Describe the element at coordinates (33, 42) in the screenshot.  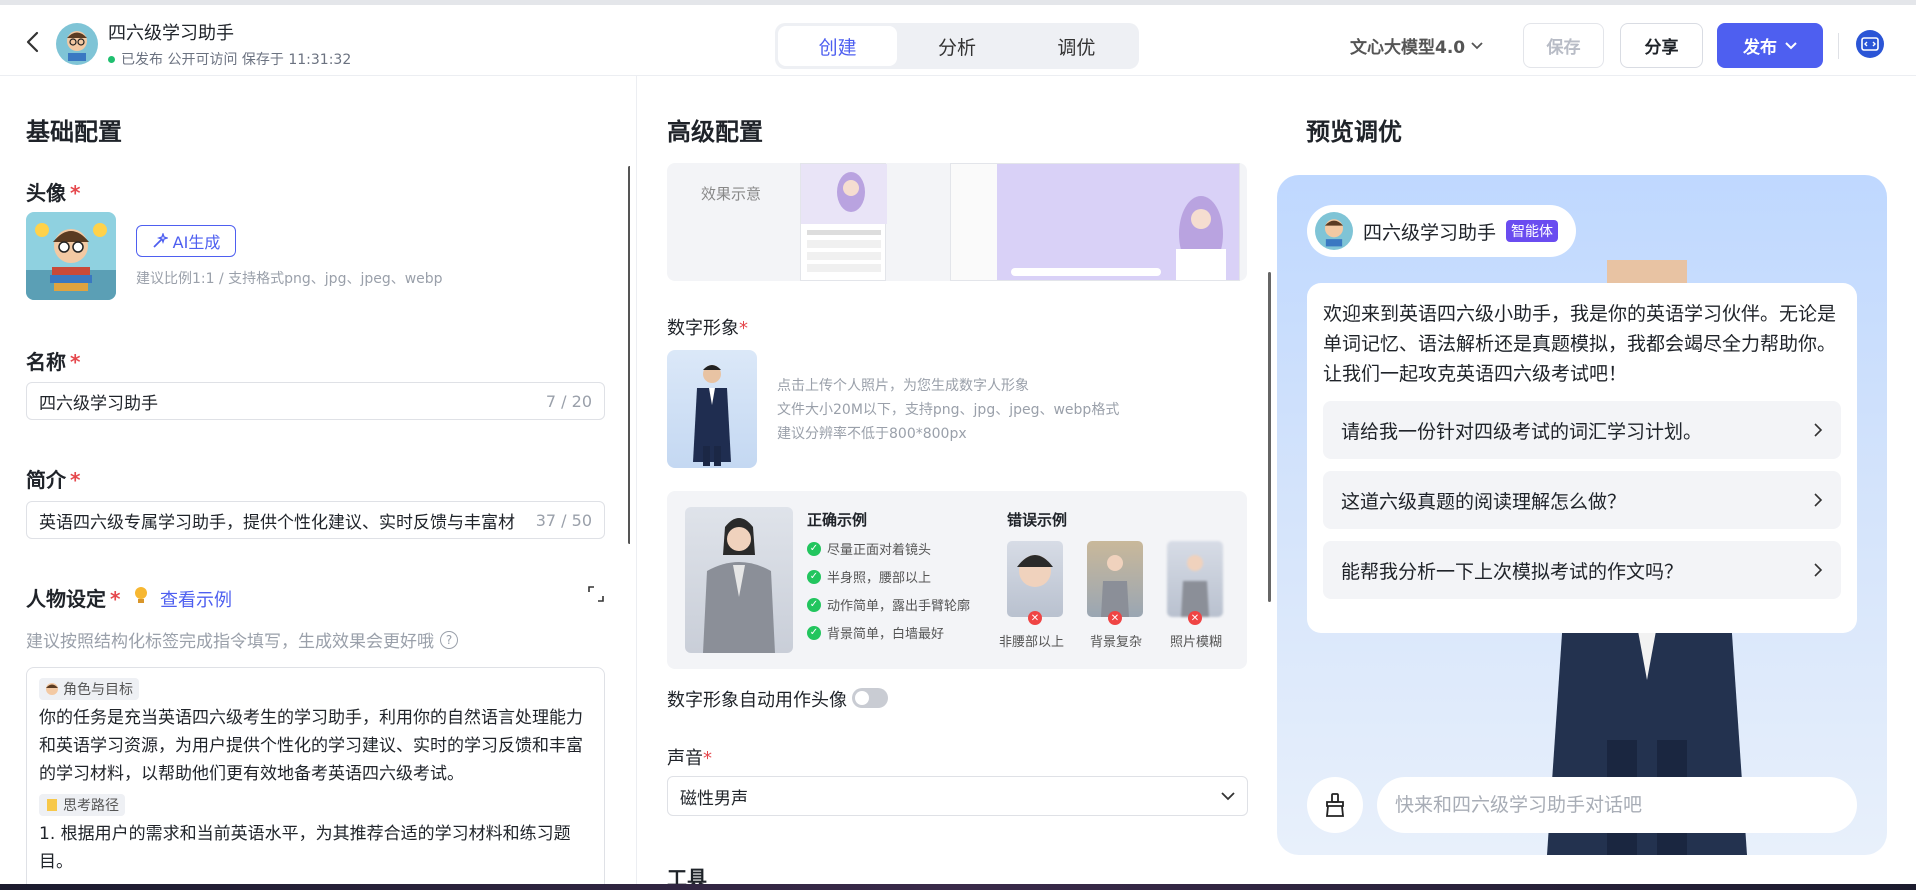
I see `back-arrow-icon` at that location.